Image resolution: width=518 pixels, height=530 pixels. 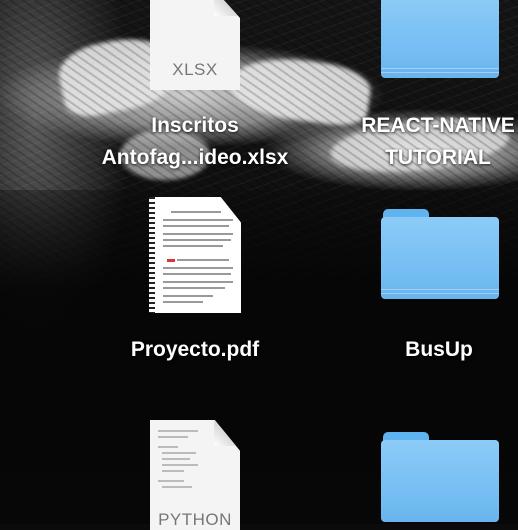 I want to click on desktop-item-inscritos-xlsx: XLSX Inscritos Antofag...ideo.xlsx, so click(x=195, y=87).